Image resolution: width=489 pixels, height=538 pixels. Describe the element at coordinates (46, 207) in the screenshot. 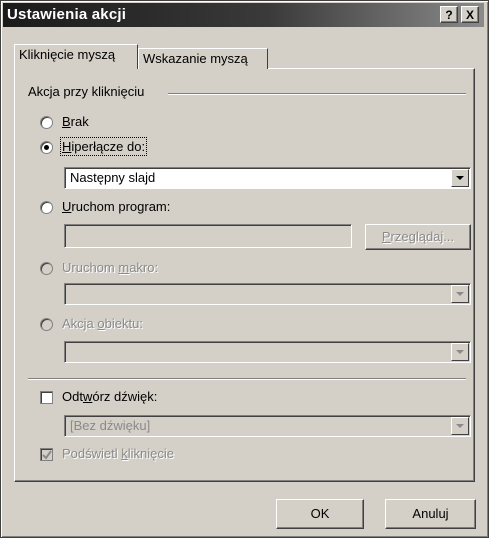

I see `radio-run-program` at that location.